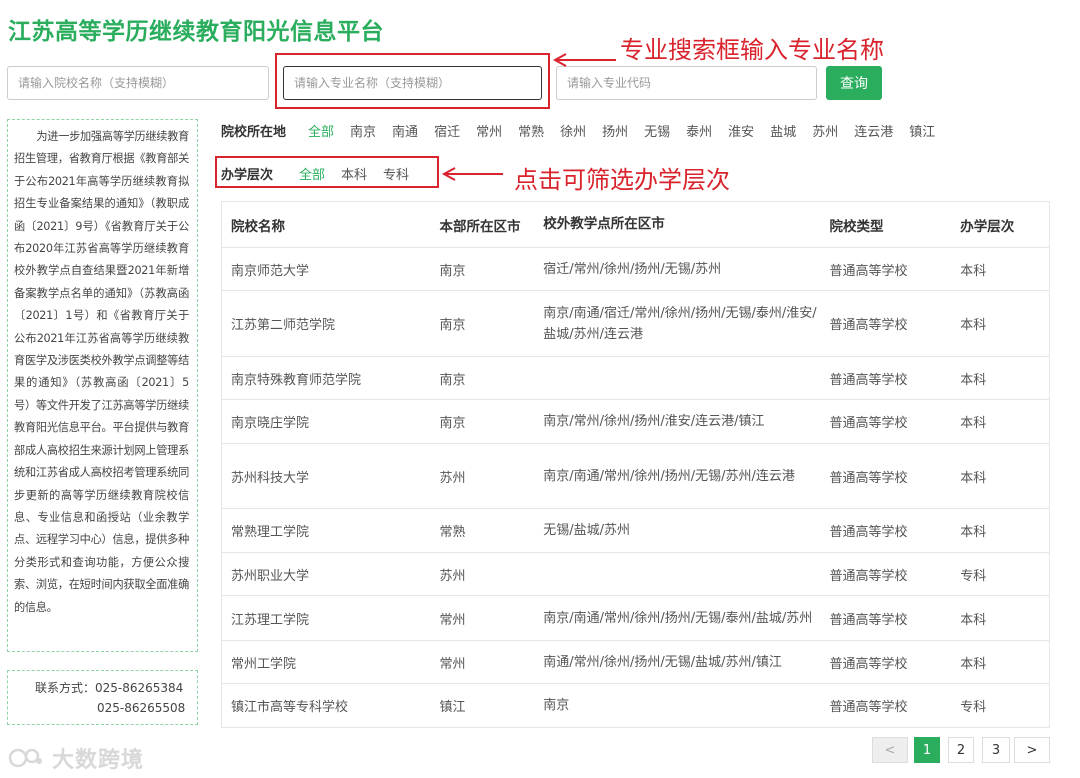  Describe the element at coordinates (987, 226) in the screenshot. I see `header-level: 办学层次` at that location.